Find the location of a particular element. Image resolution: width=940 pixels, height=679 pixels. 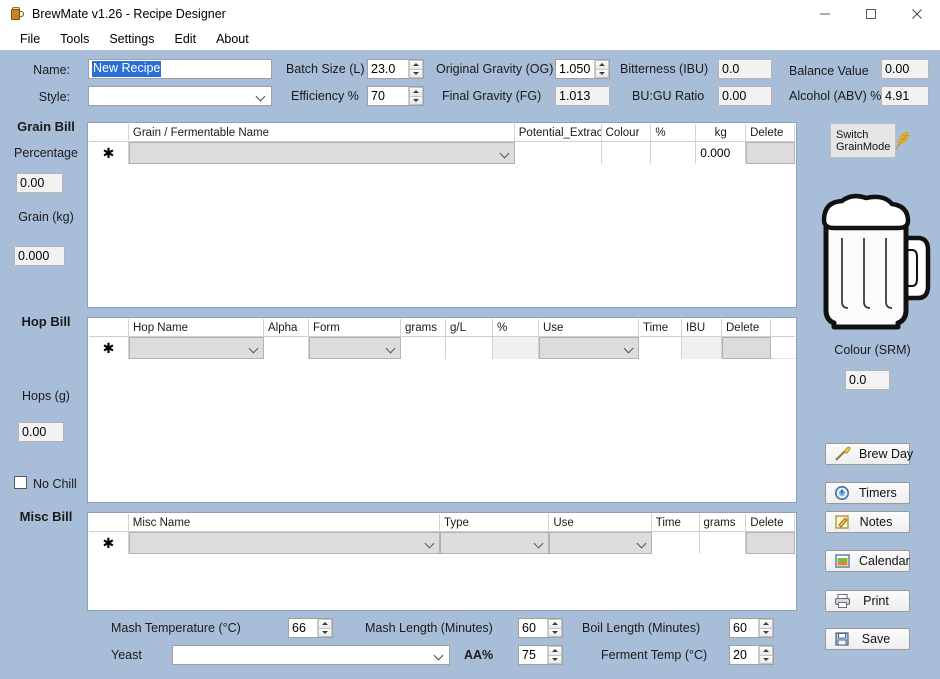

grain-col-potential-extract: Potential_Extract is located at coordinates (558, 133).